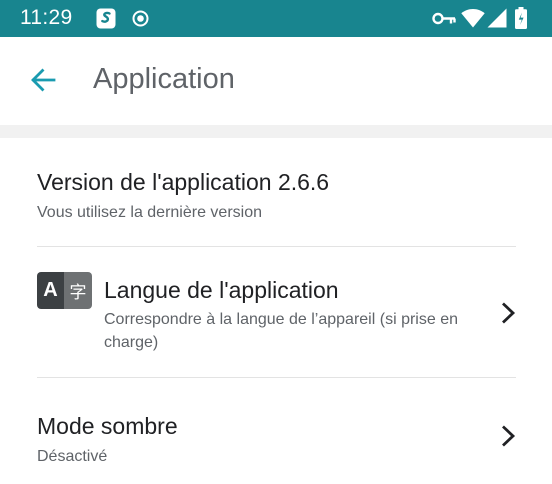 This screenshot has height=484, width=552. What do you see at coordinates (521, 18) in the screenshot?
I see `battery-icon` at bounding box center [521, 18].